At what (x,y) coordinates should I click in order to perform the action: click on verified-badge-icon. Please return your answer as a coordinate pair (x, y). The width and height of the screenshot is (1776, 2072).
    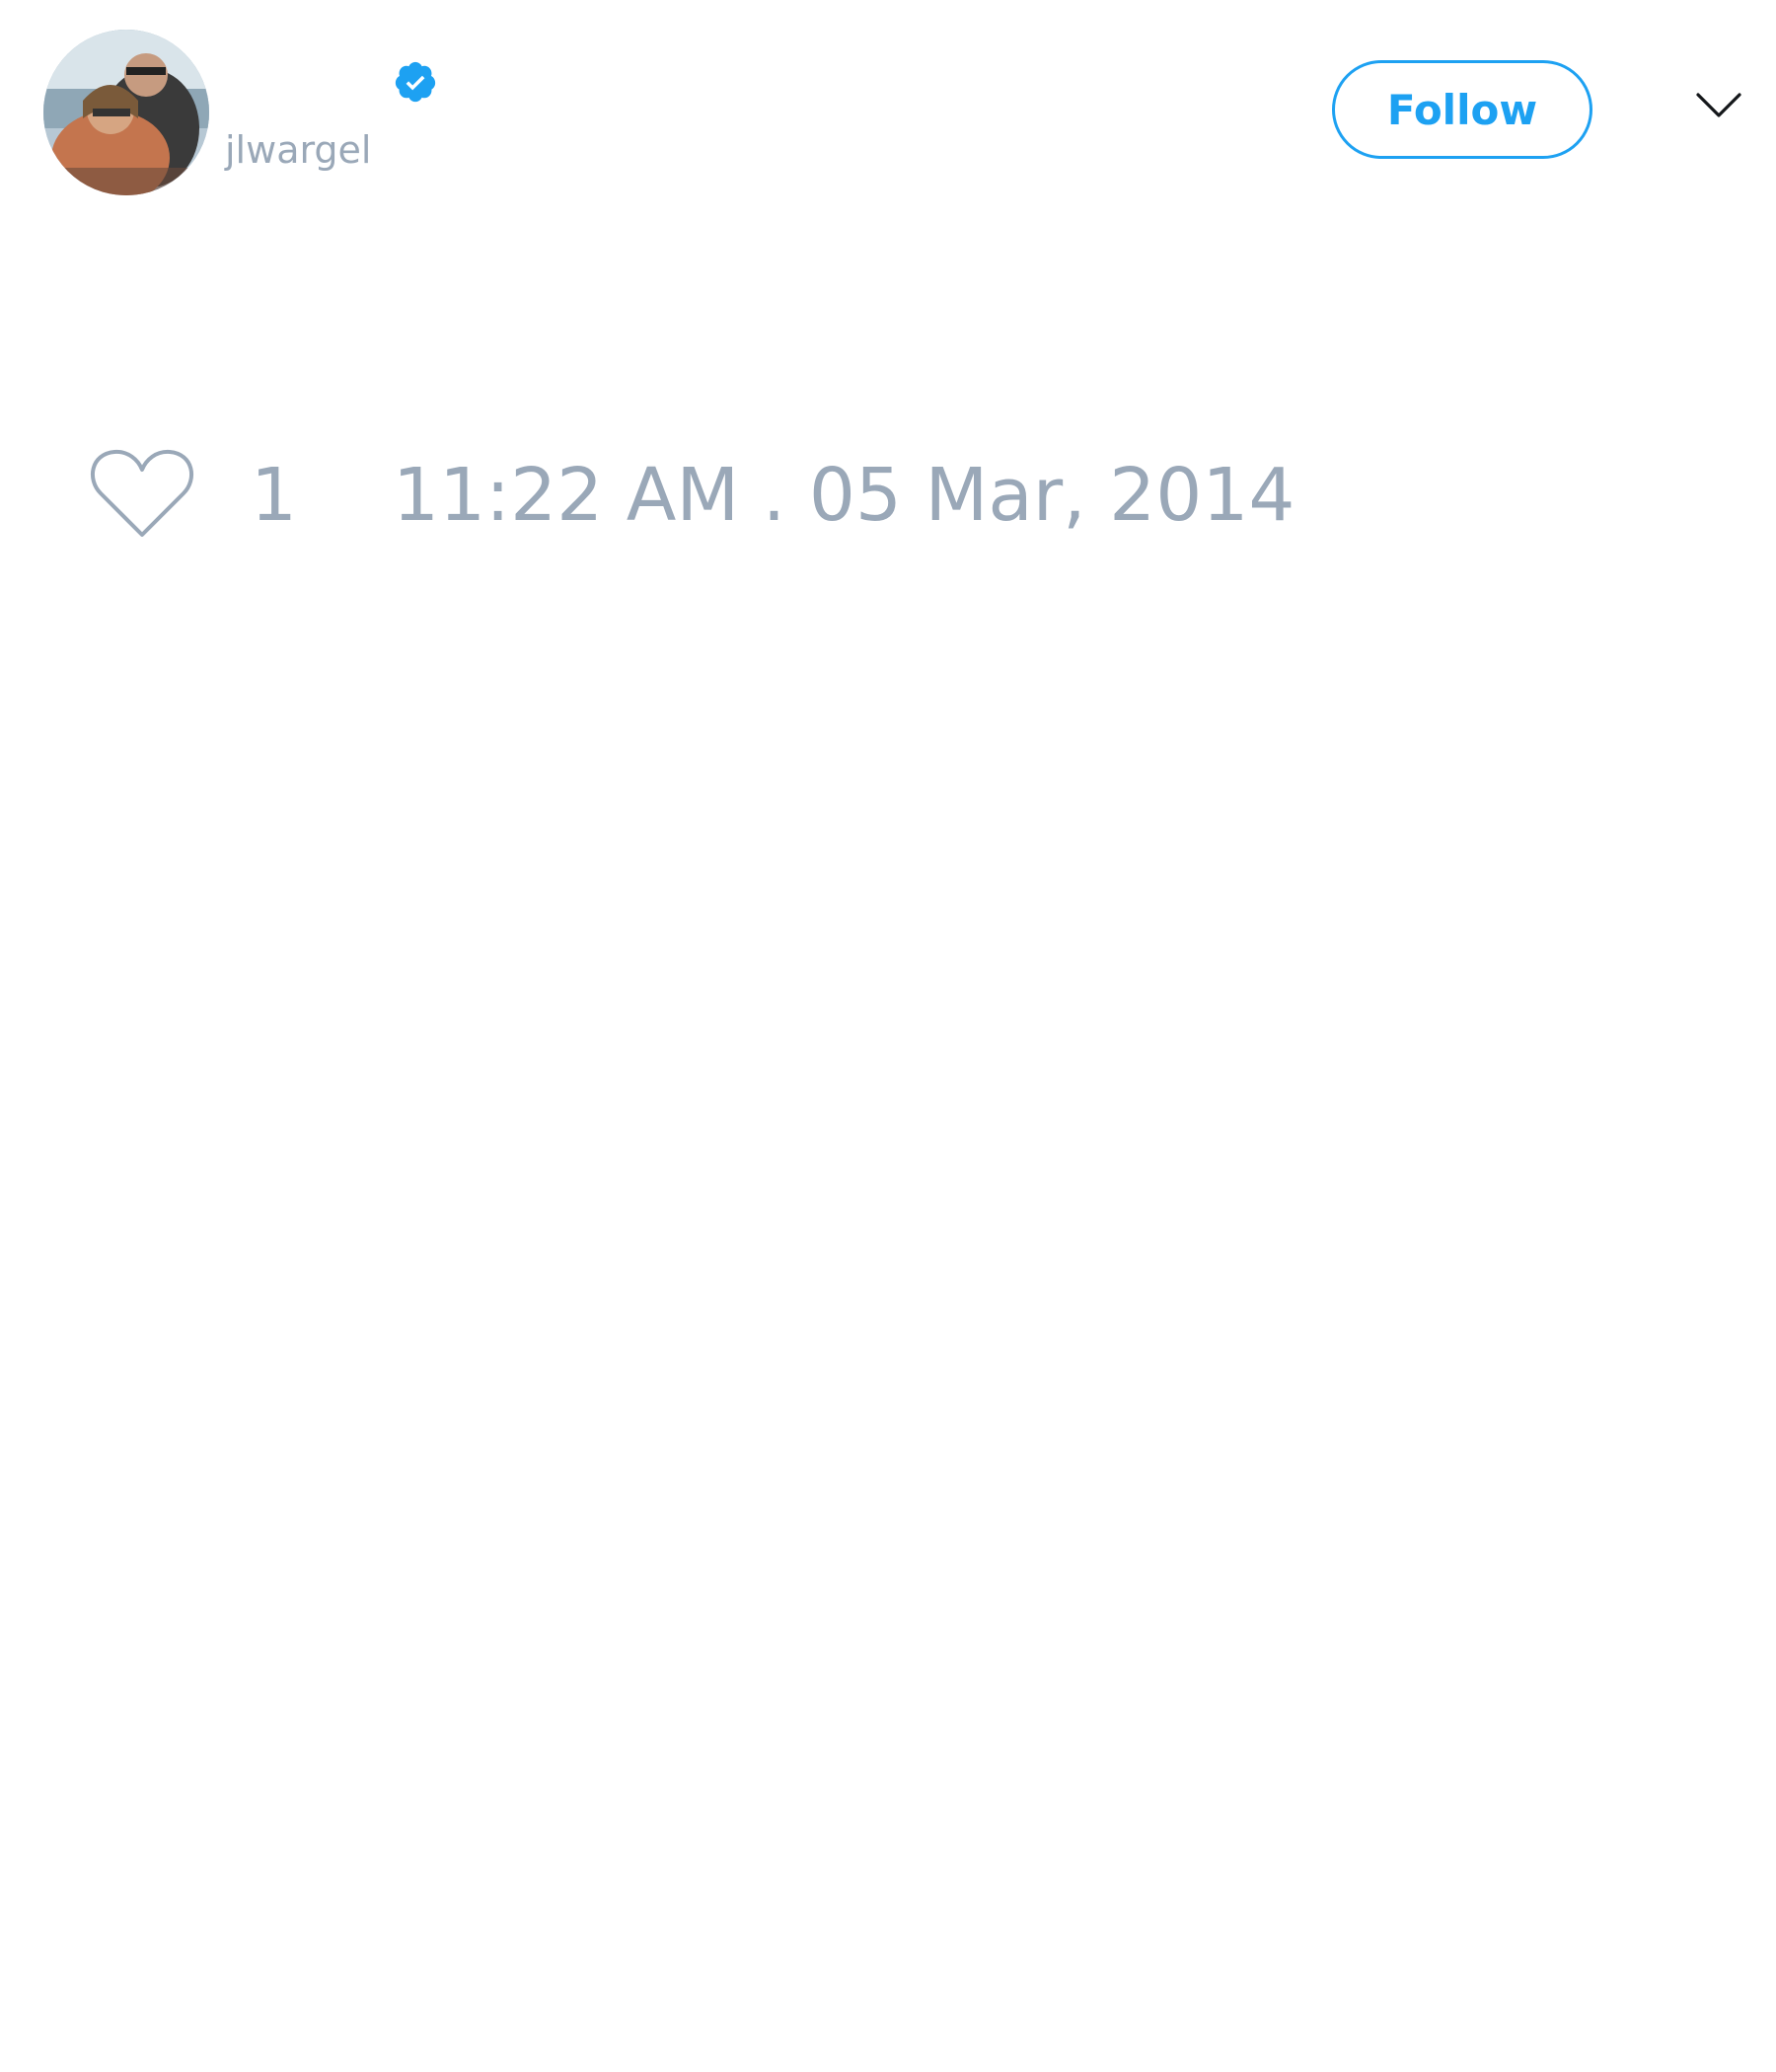
    Looking at the image, I should click on (416, 82).